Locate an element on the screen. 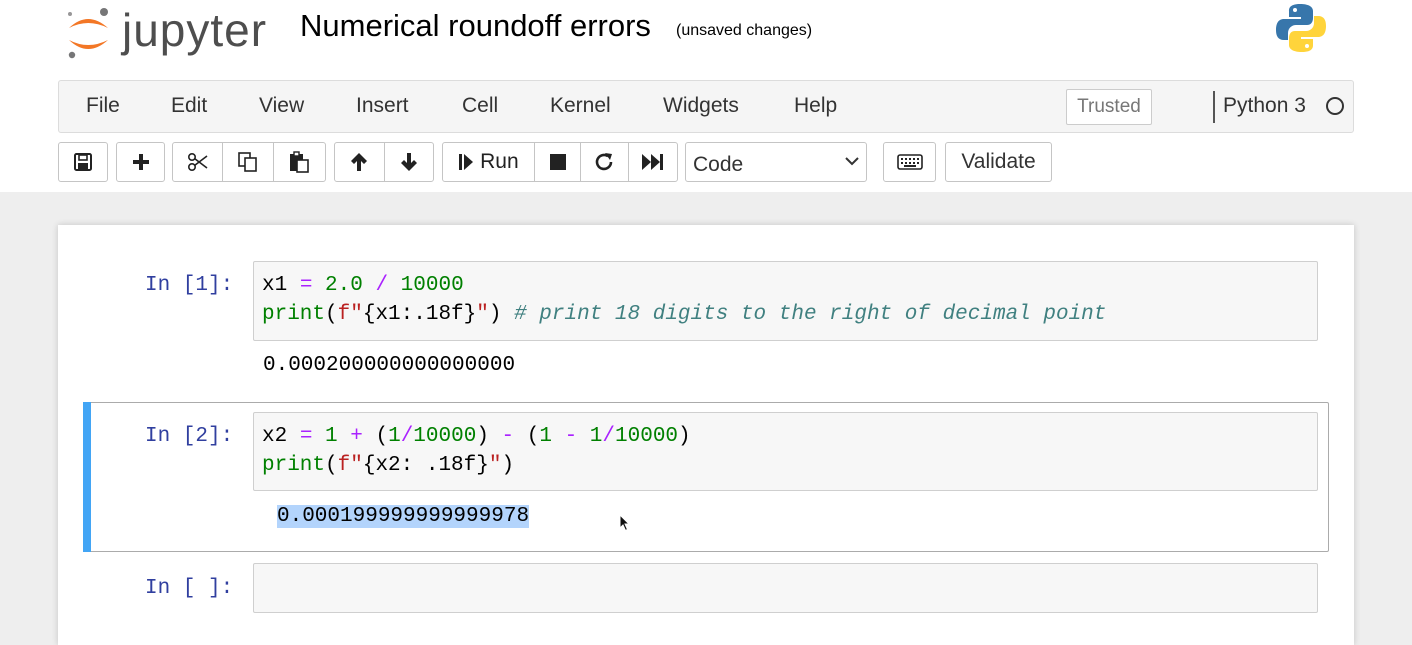  cell-2-code-line-2: print(f"{x2: .18f}") is located at coordinates (388, 465).